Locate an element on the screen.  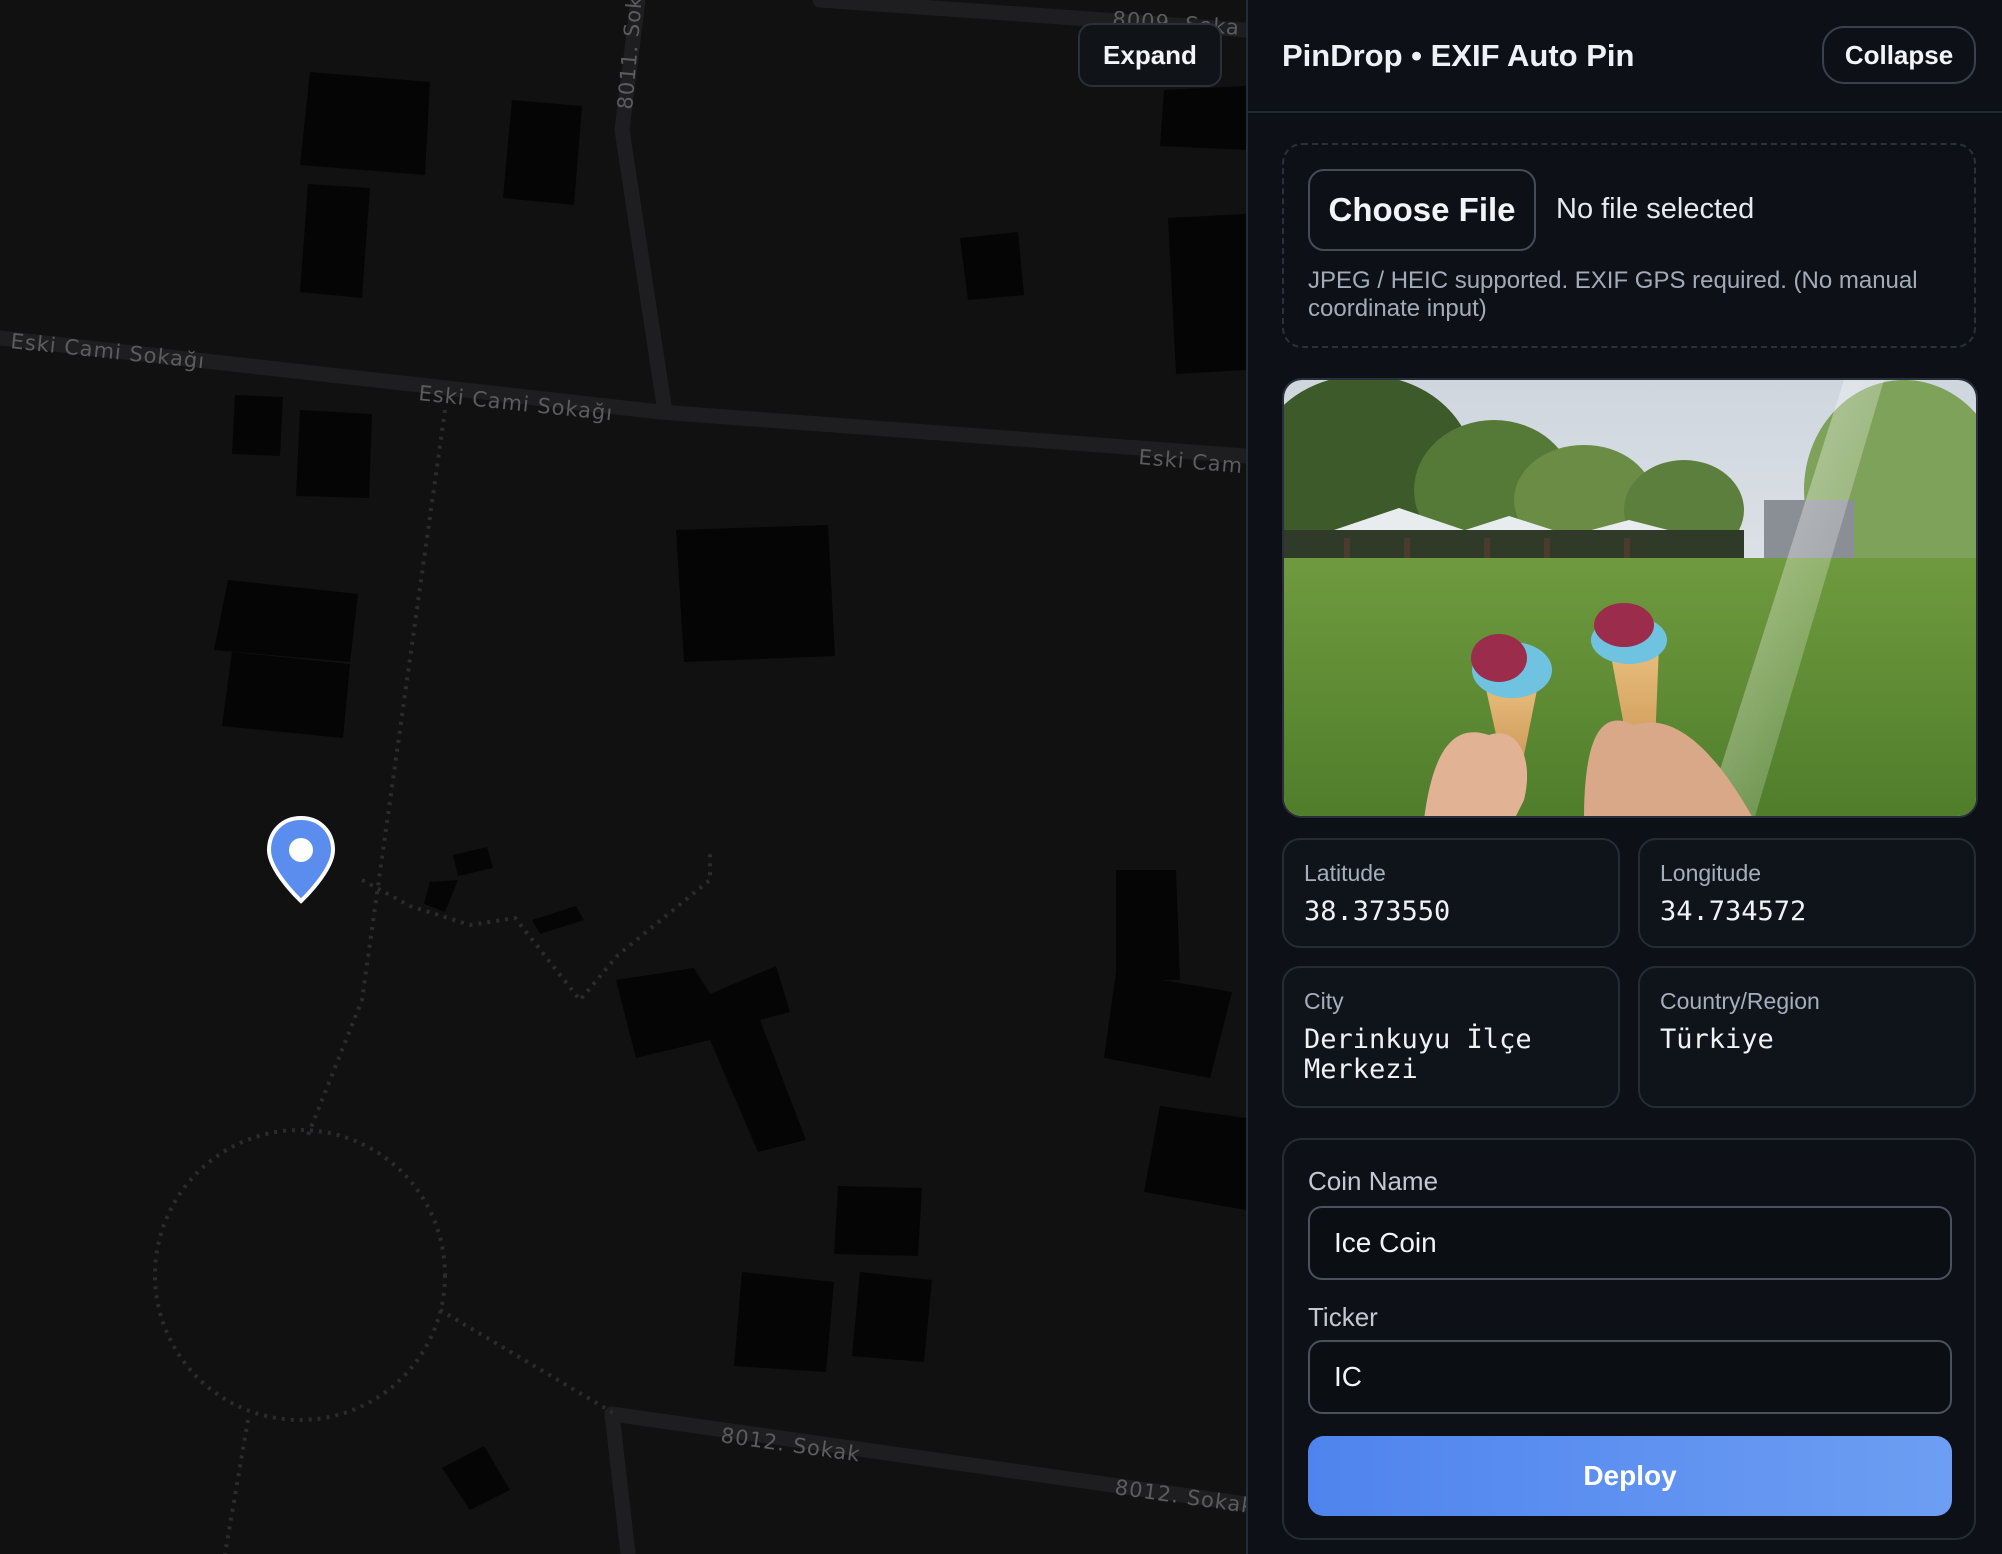
coin-form: Coin Name Ticker Deploy is located at coordinates (1629, 1339).